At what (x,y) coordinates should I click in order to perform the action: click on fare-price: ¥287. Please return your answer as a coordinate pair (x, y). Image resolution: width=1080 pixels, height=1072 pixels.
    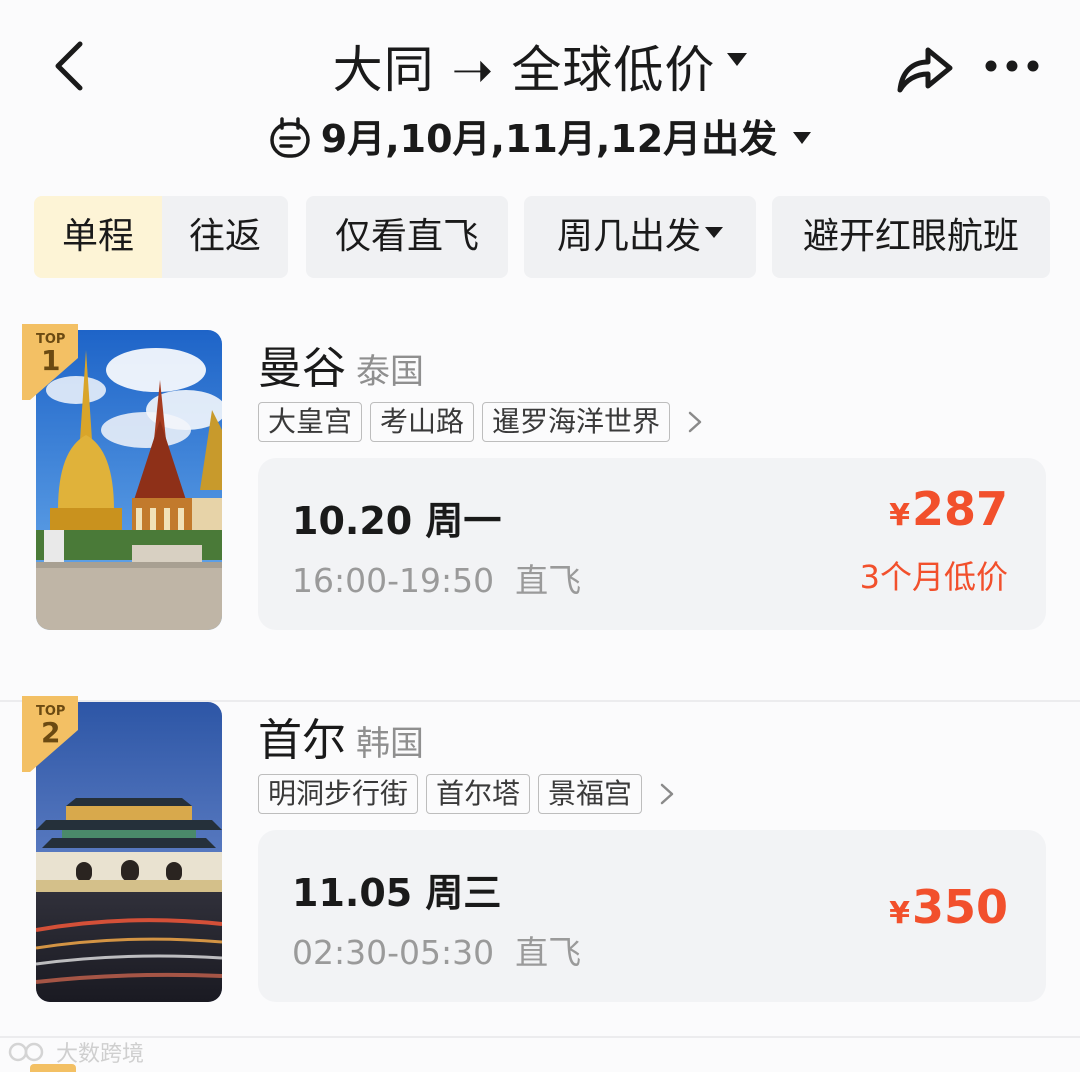
    Looking at the image, I should click on (948, 509).